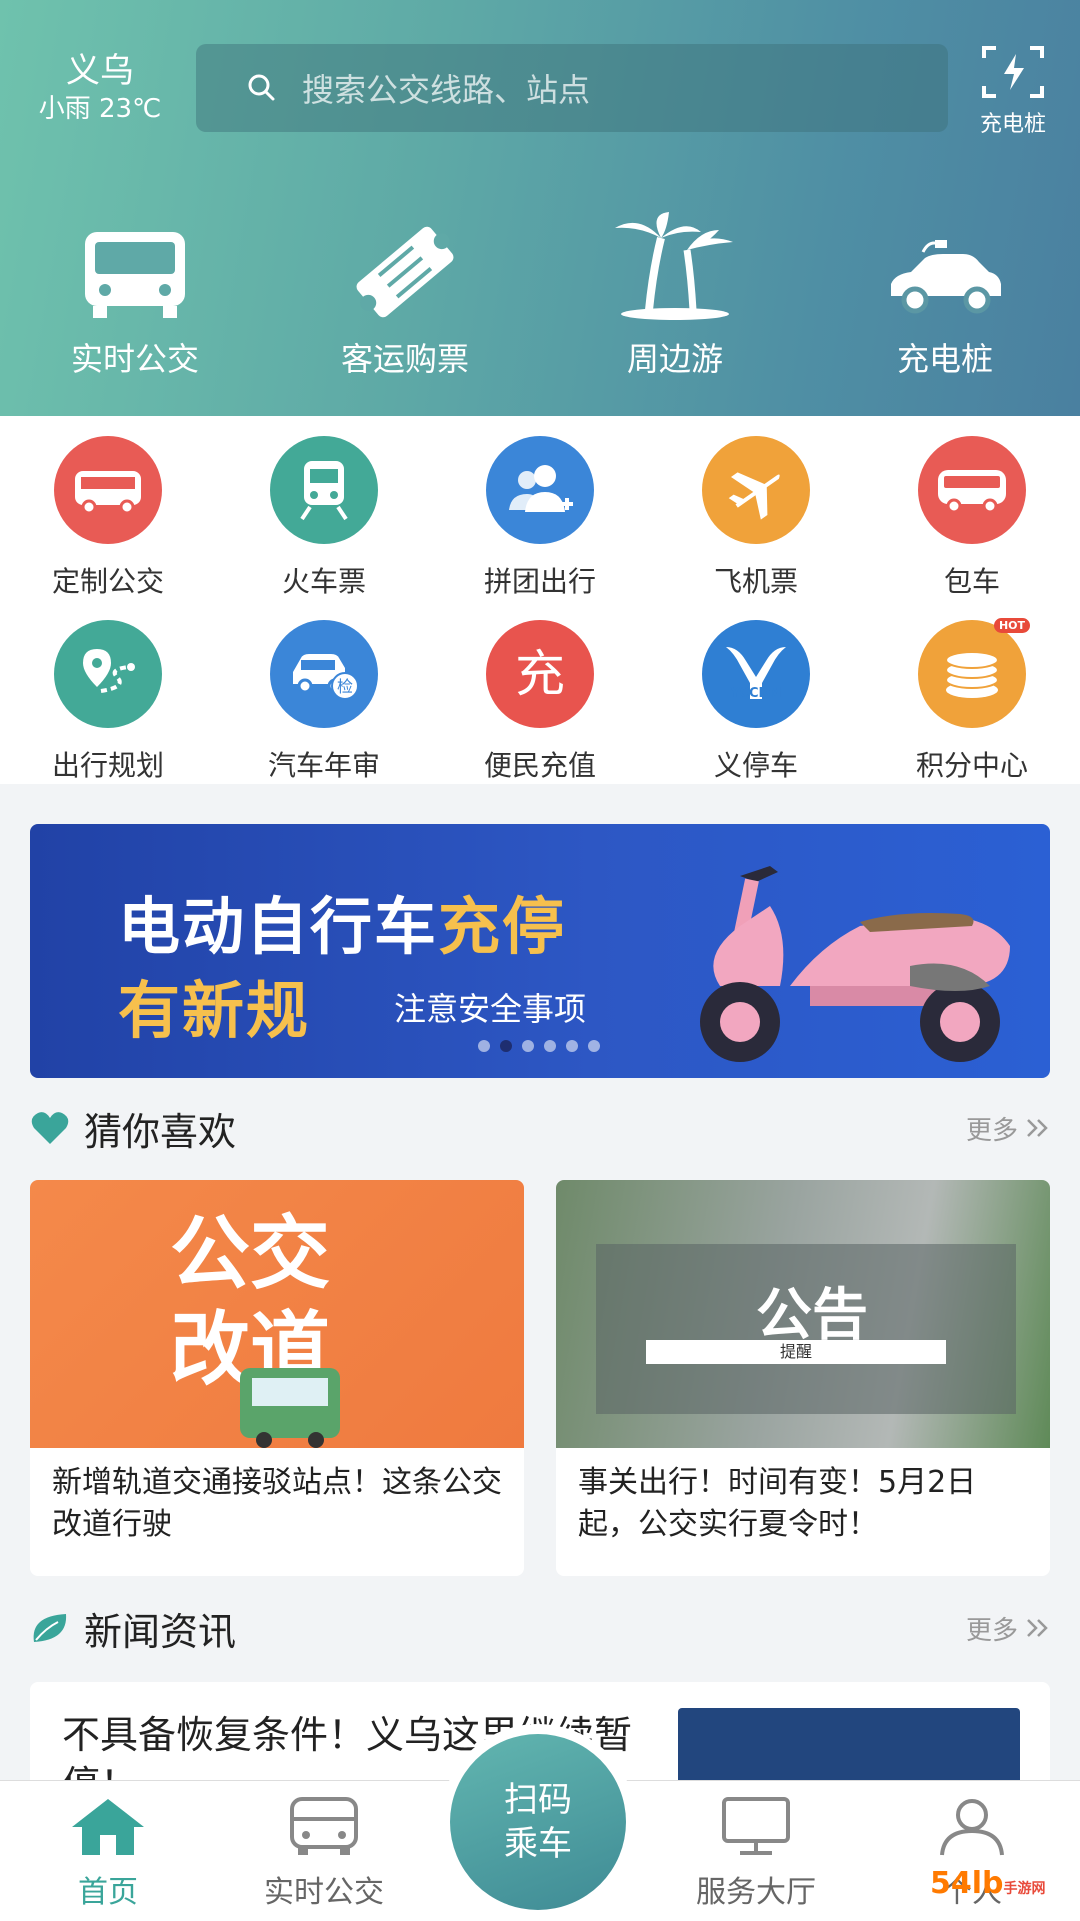  I want to click on home-icon, so click(108, 1827).